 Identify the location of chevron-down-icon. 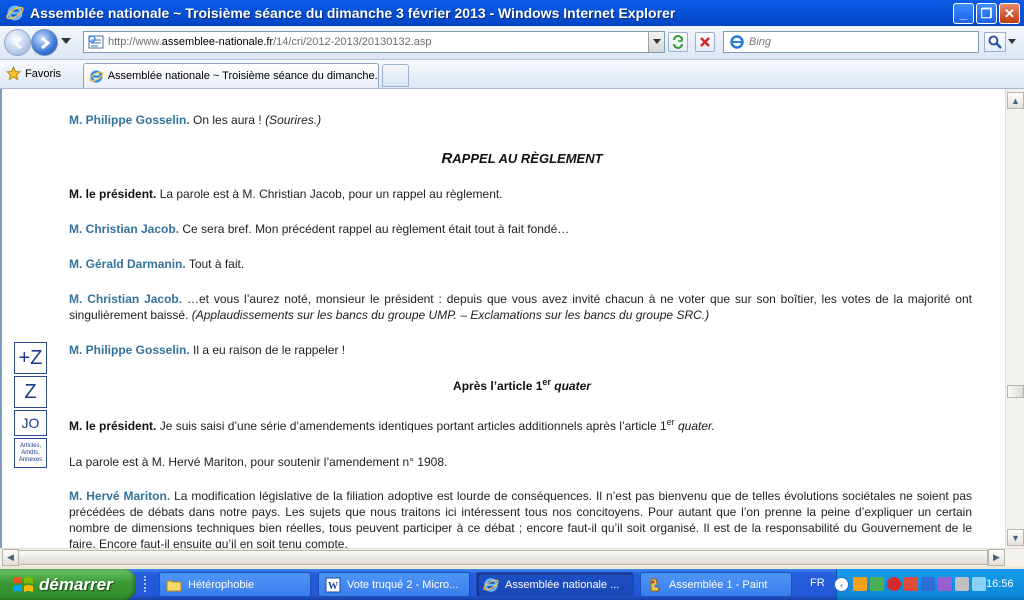
(656, 41).